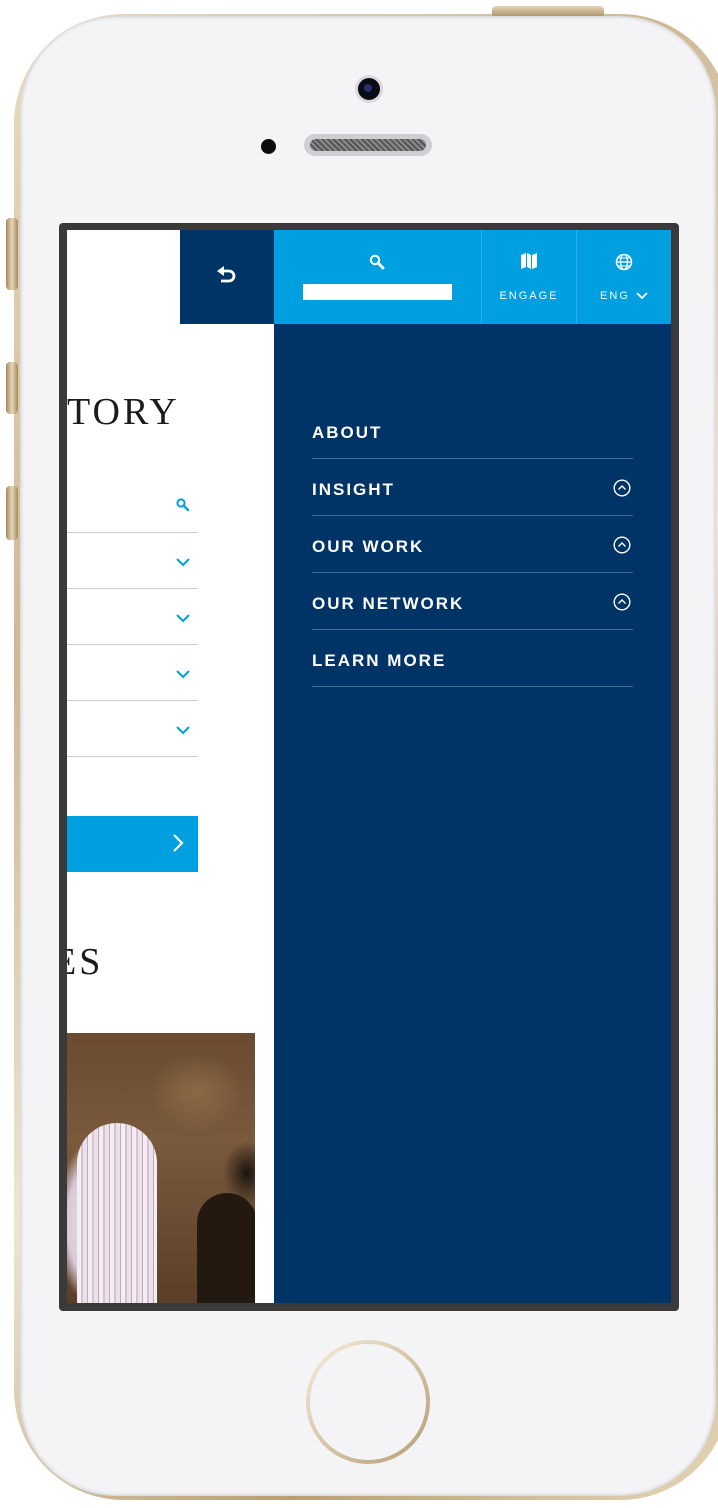 This screenshot has height=1508, width=718. Describe the element at coordinates (12, 388) in the screenshot. I see `volume-up-button` at that location.